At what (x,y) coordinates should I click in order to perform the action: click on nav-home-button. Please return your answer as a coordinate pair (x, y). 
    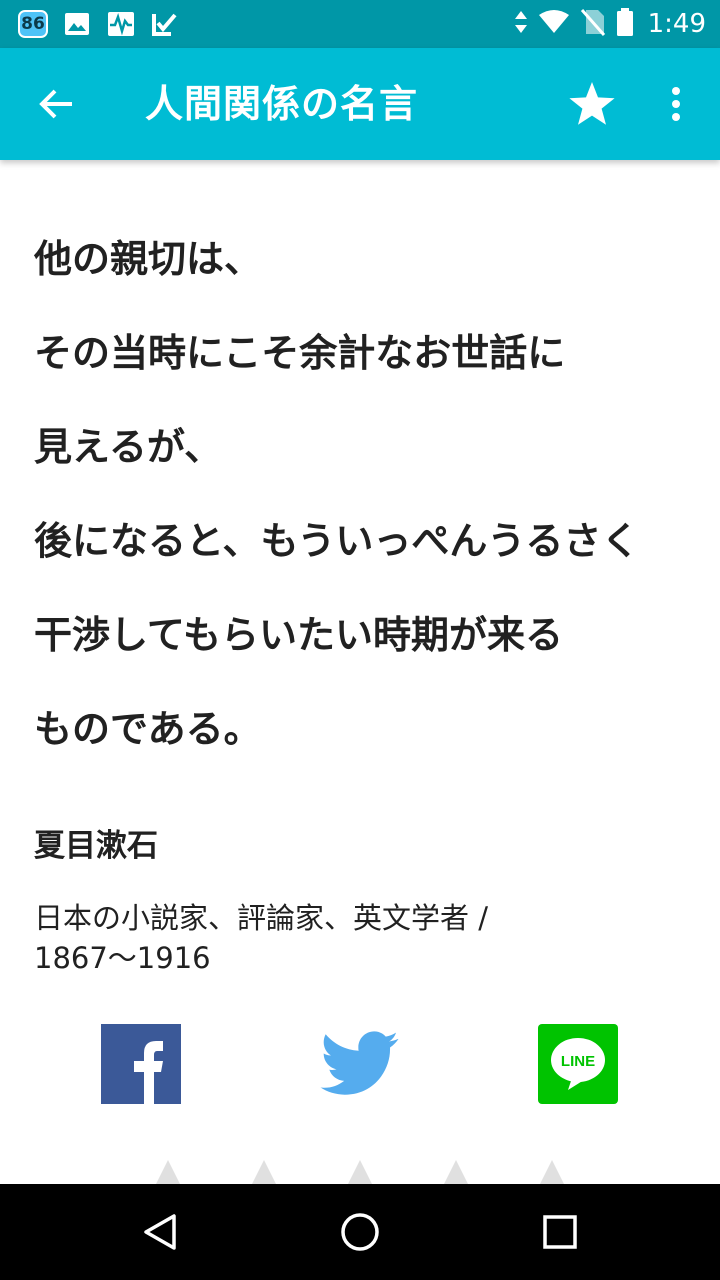
    Looking at the image, I should click on (360, 1232).